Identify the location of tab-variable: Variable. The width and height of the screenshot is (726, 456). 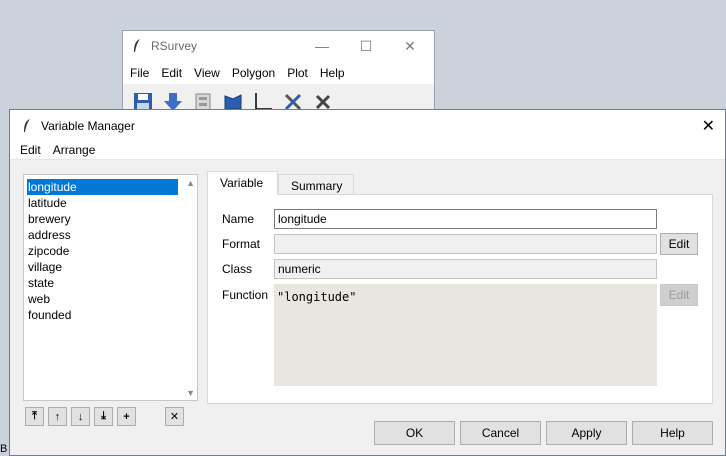
(242, 183).